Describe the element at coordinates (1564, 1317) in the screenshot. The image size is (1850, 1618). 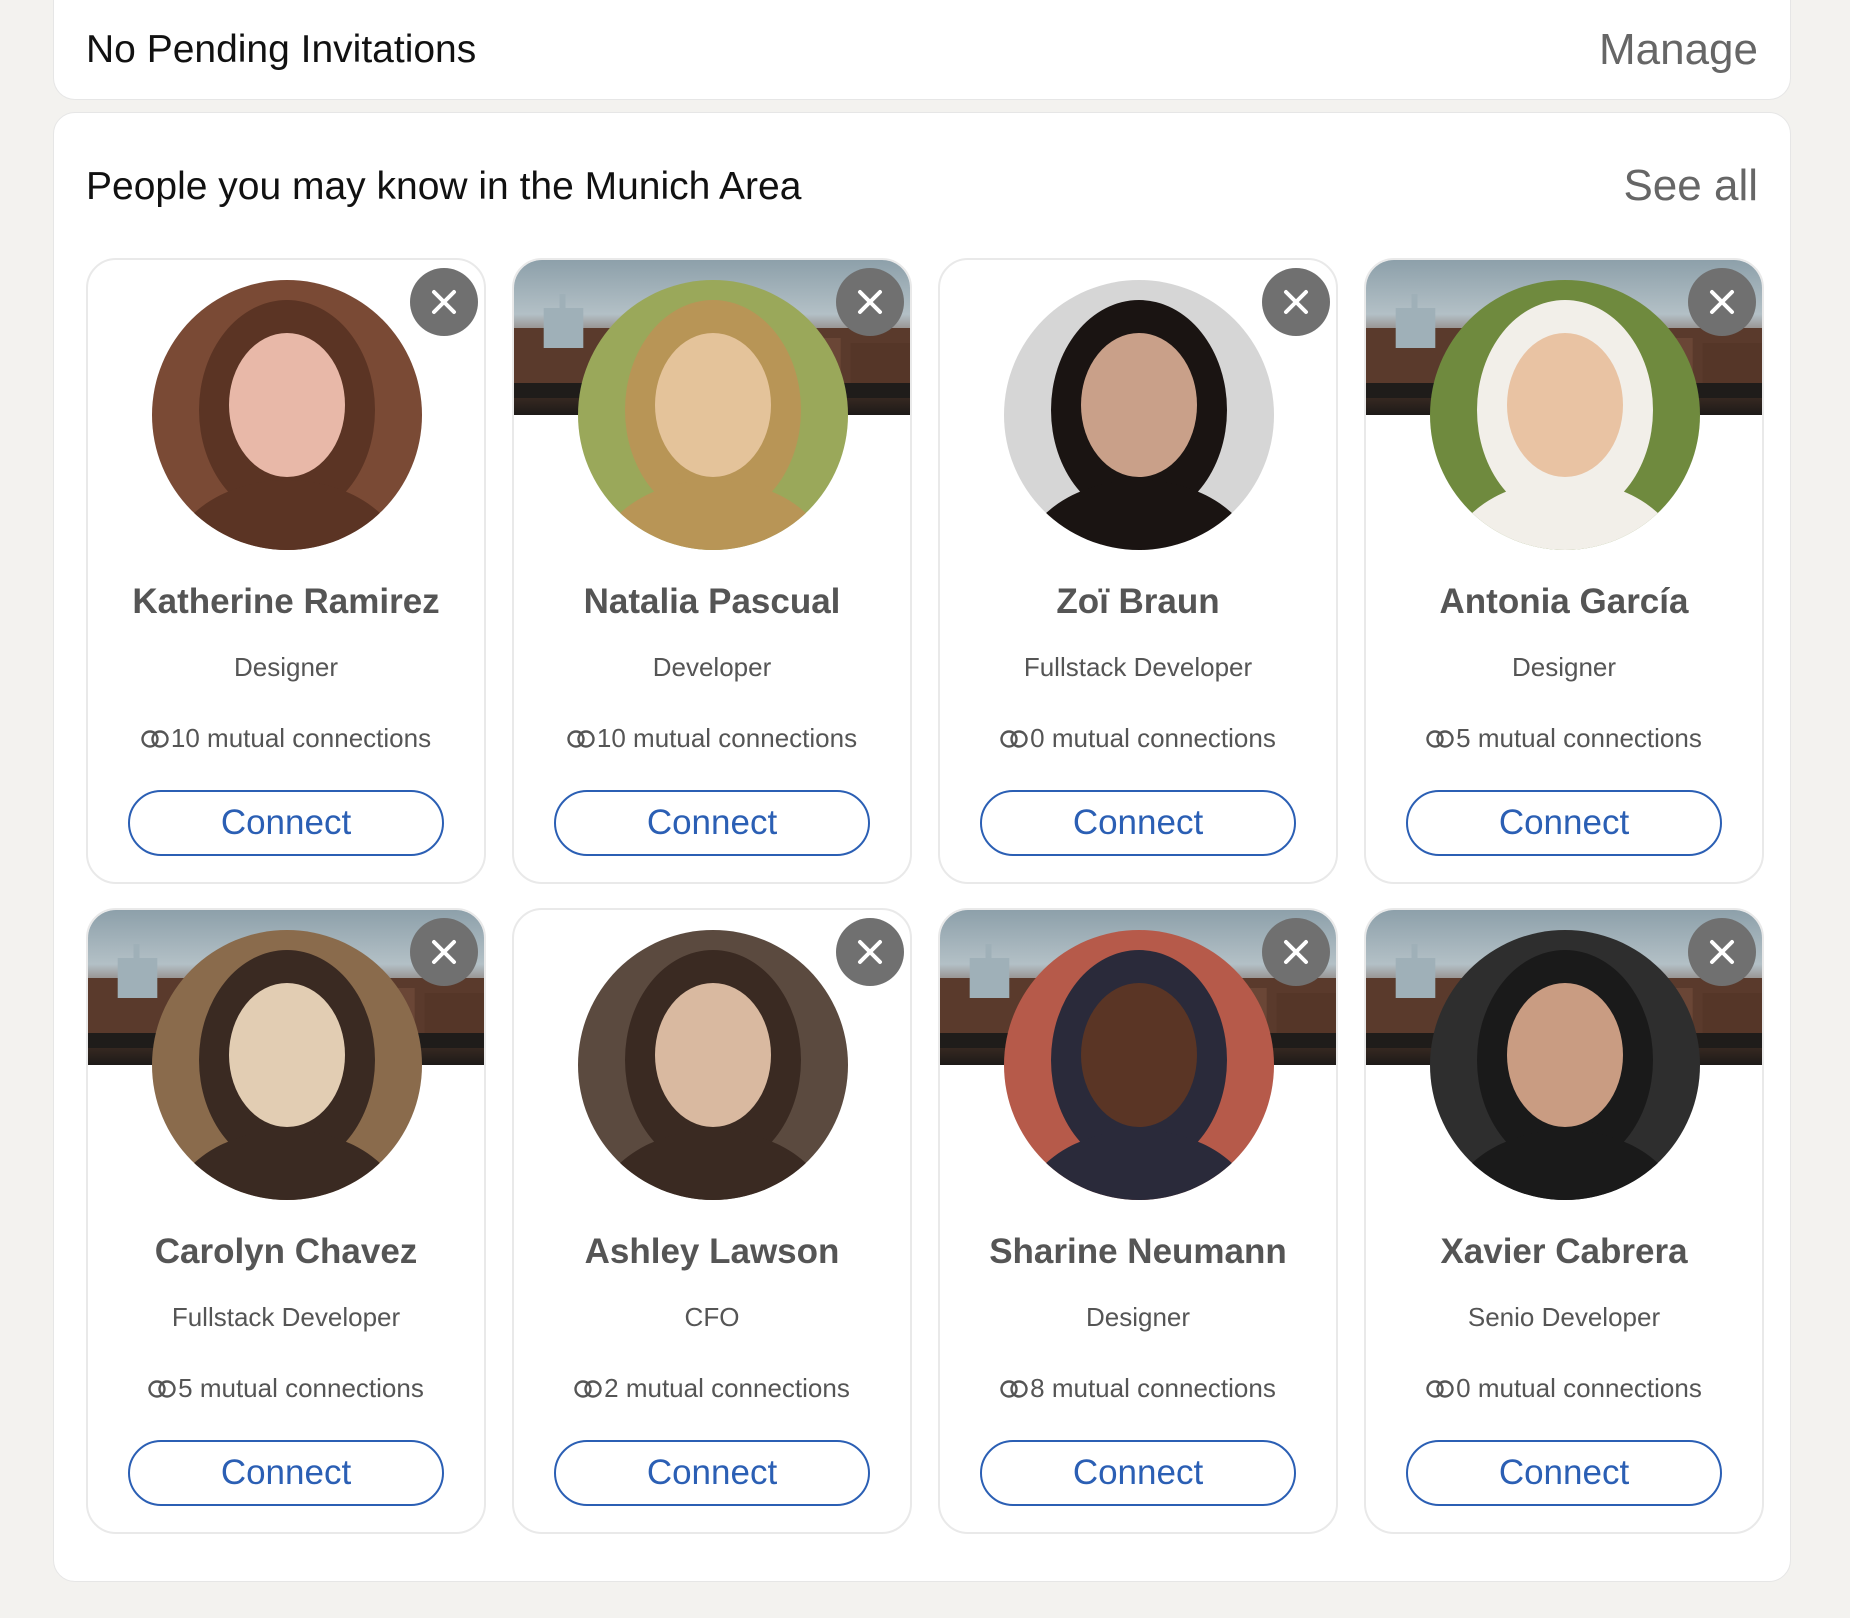
I see `person-headline: Senio Developer` at that location.